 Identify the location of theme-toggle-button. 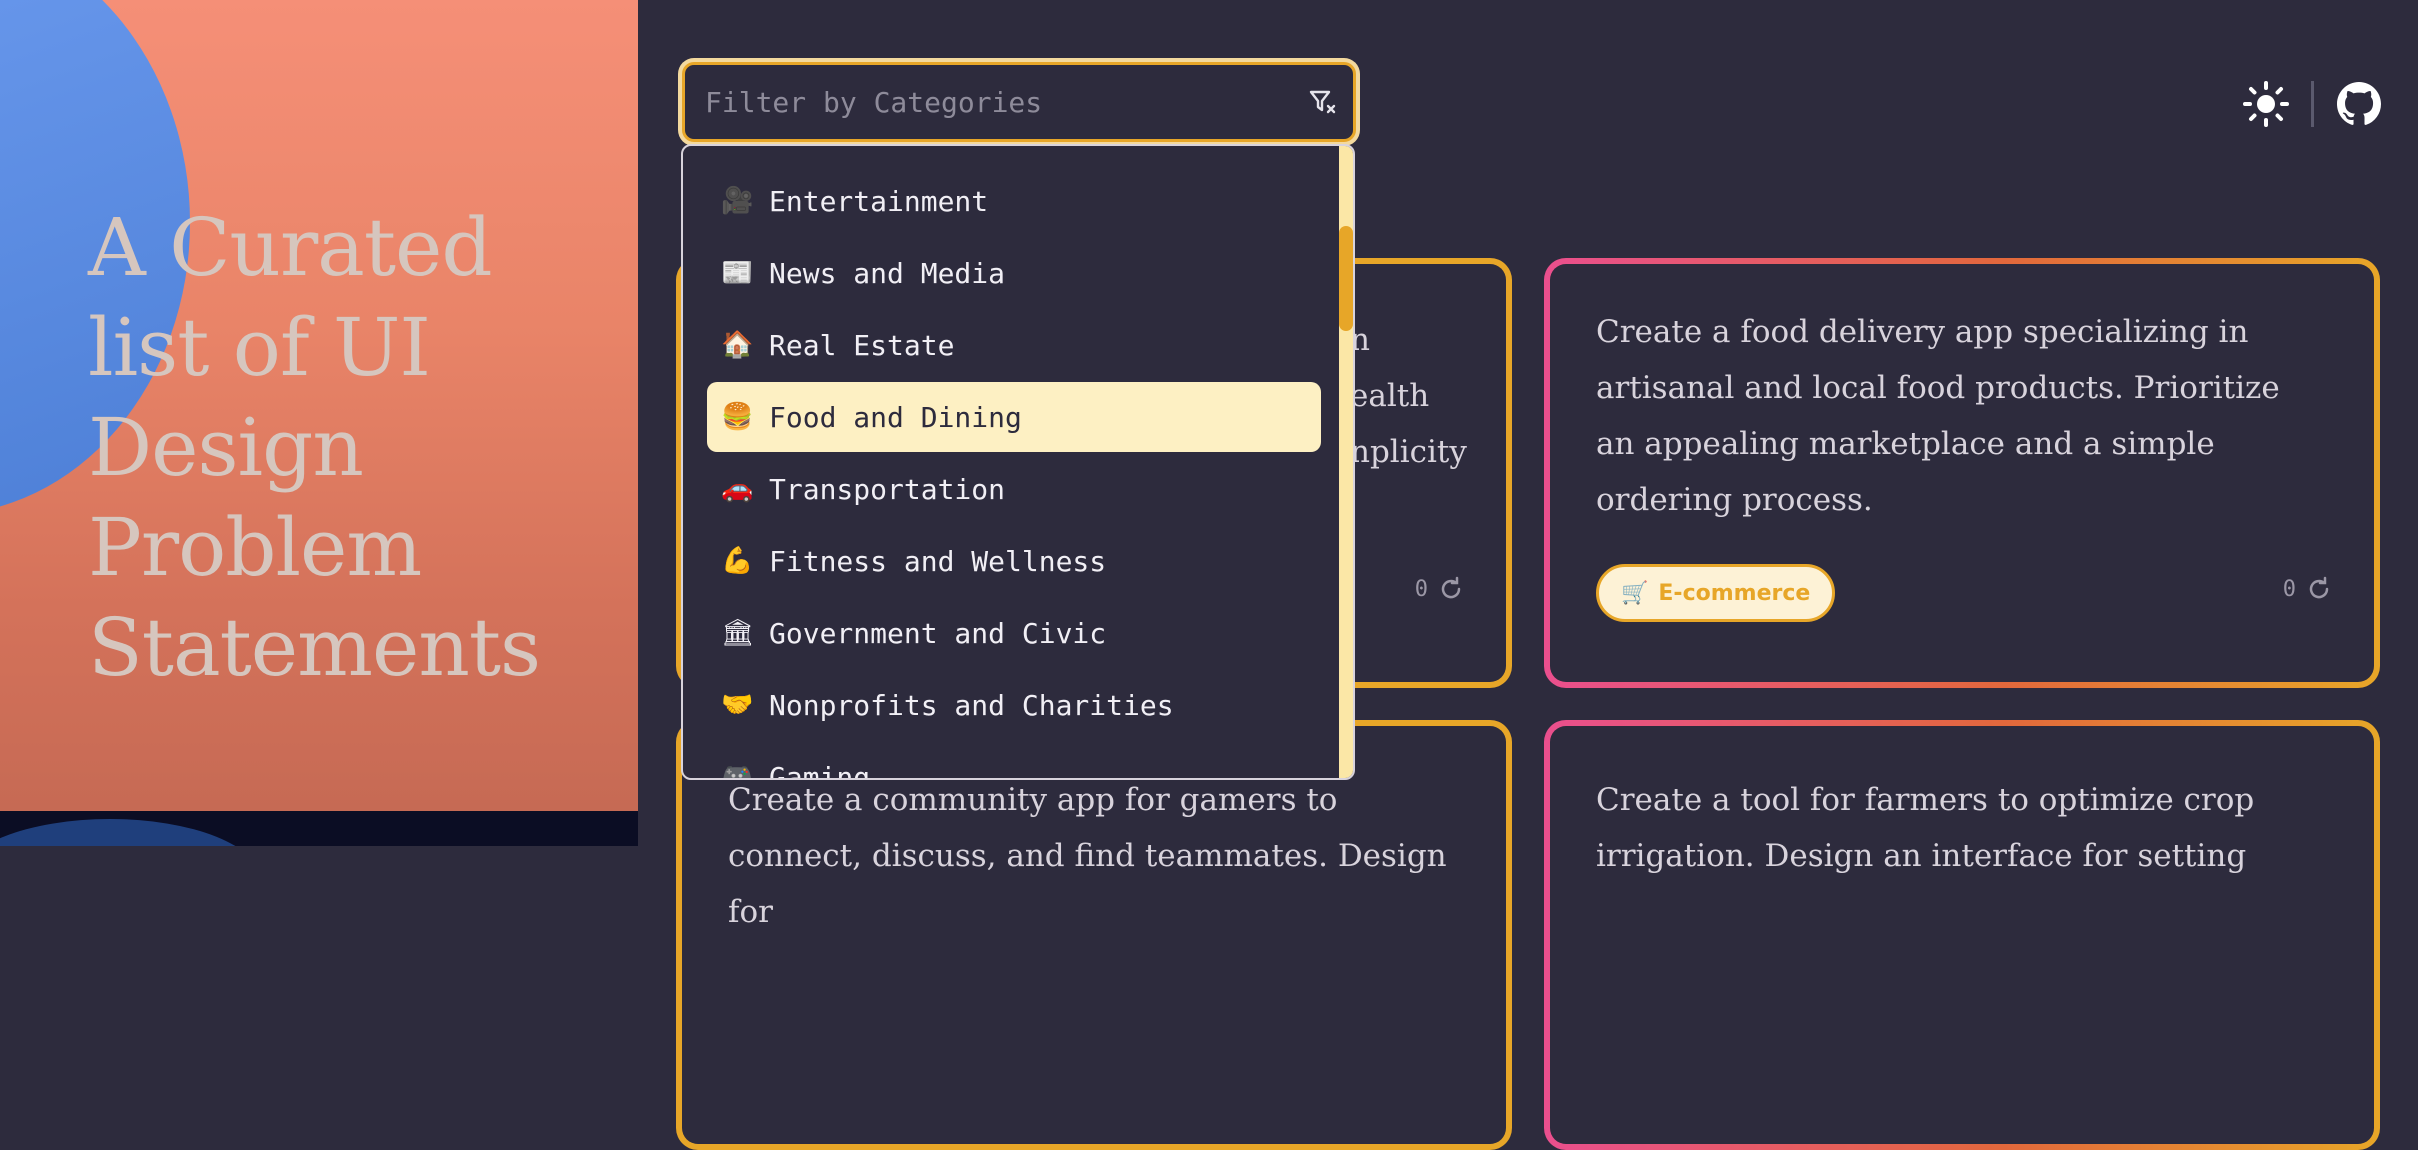
(2266, 104).